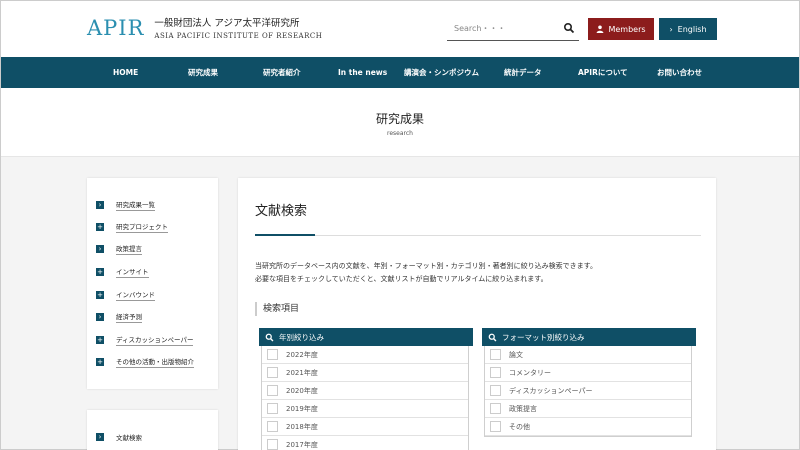 The height and width of the screenshot is (450, 800). Describe the element at coordinates (365, 373) in the screenshot. I see `year-option: 2021年度` at that location.